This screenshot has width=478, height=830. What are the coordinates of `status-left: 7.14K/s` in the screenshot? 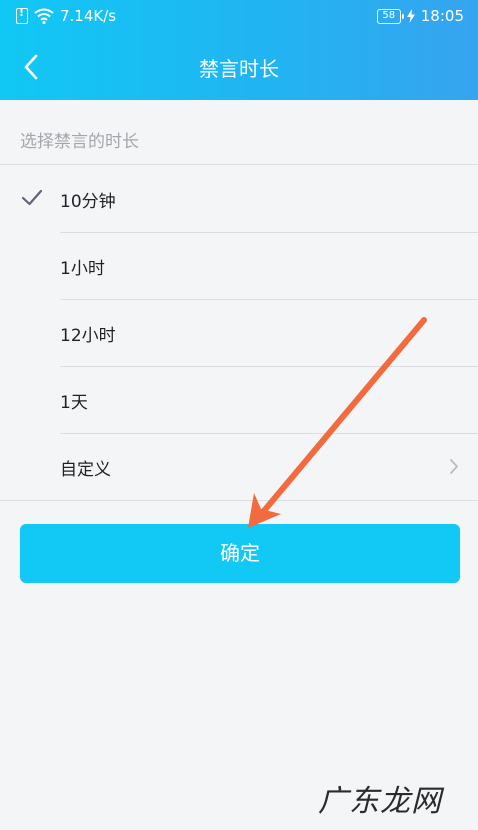 It's located at (66, 15).